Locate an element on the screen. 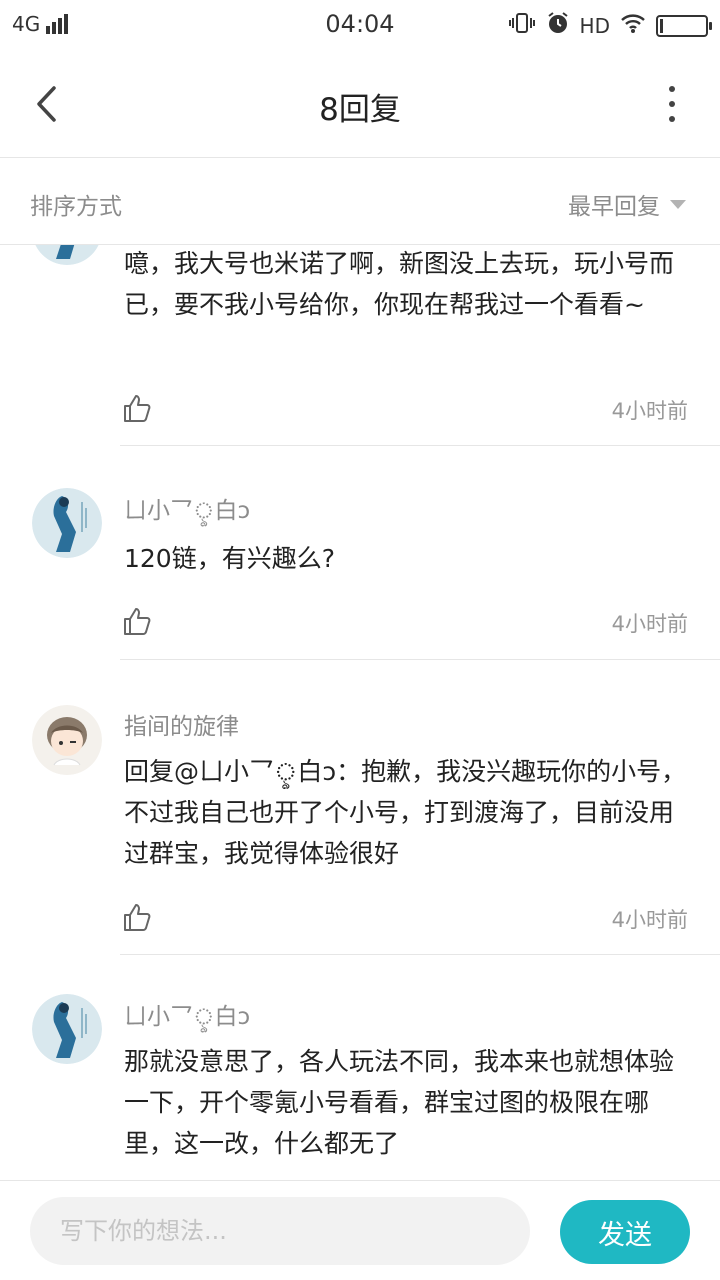 This screenshot has height=1280, width=720. user-name: 指间的旋律 is located at coordinates (181, 724).